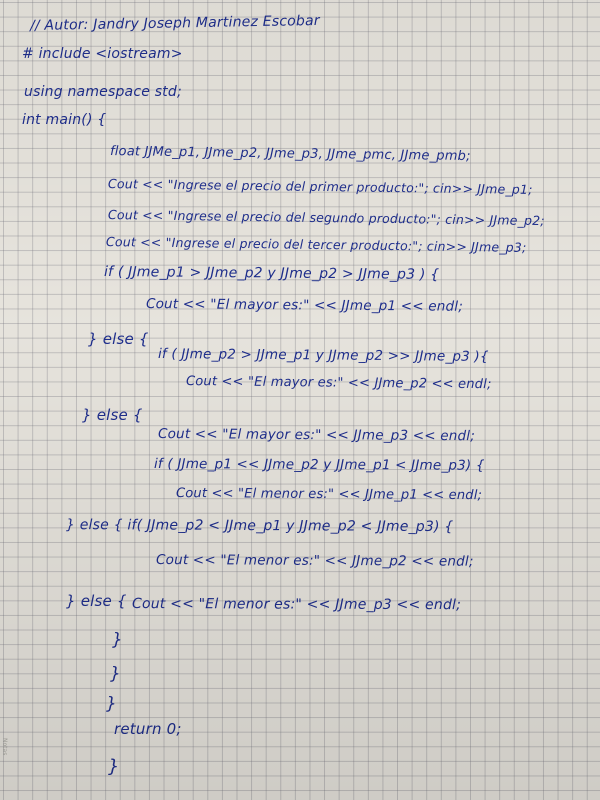 This screenshot has height=800, width=600. I want to click on author-comment: // Autor: Jandry Joseph Martinez Escobar, so click(174, 23).